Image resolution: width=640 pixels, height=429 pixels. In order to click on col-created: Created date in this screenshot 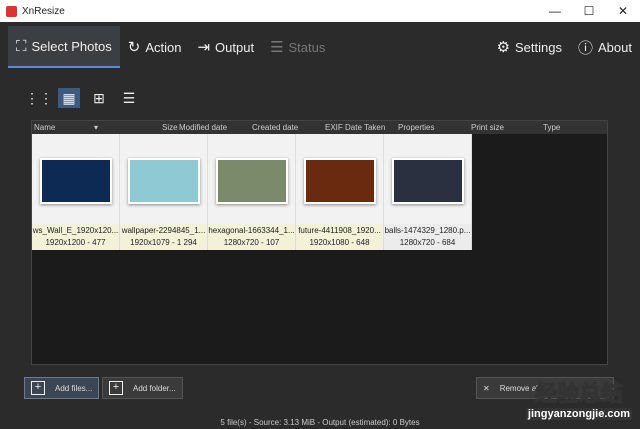, I will do `click(275, 127)`.